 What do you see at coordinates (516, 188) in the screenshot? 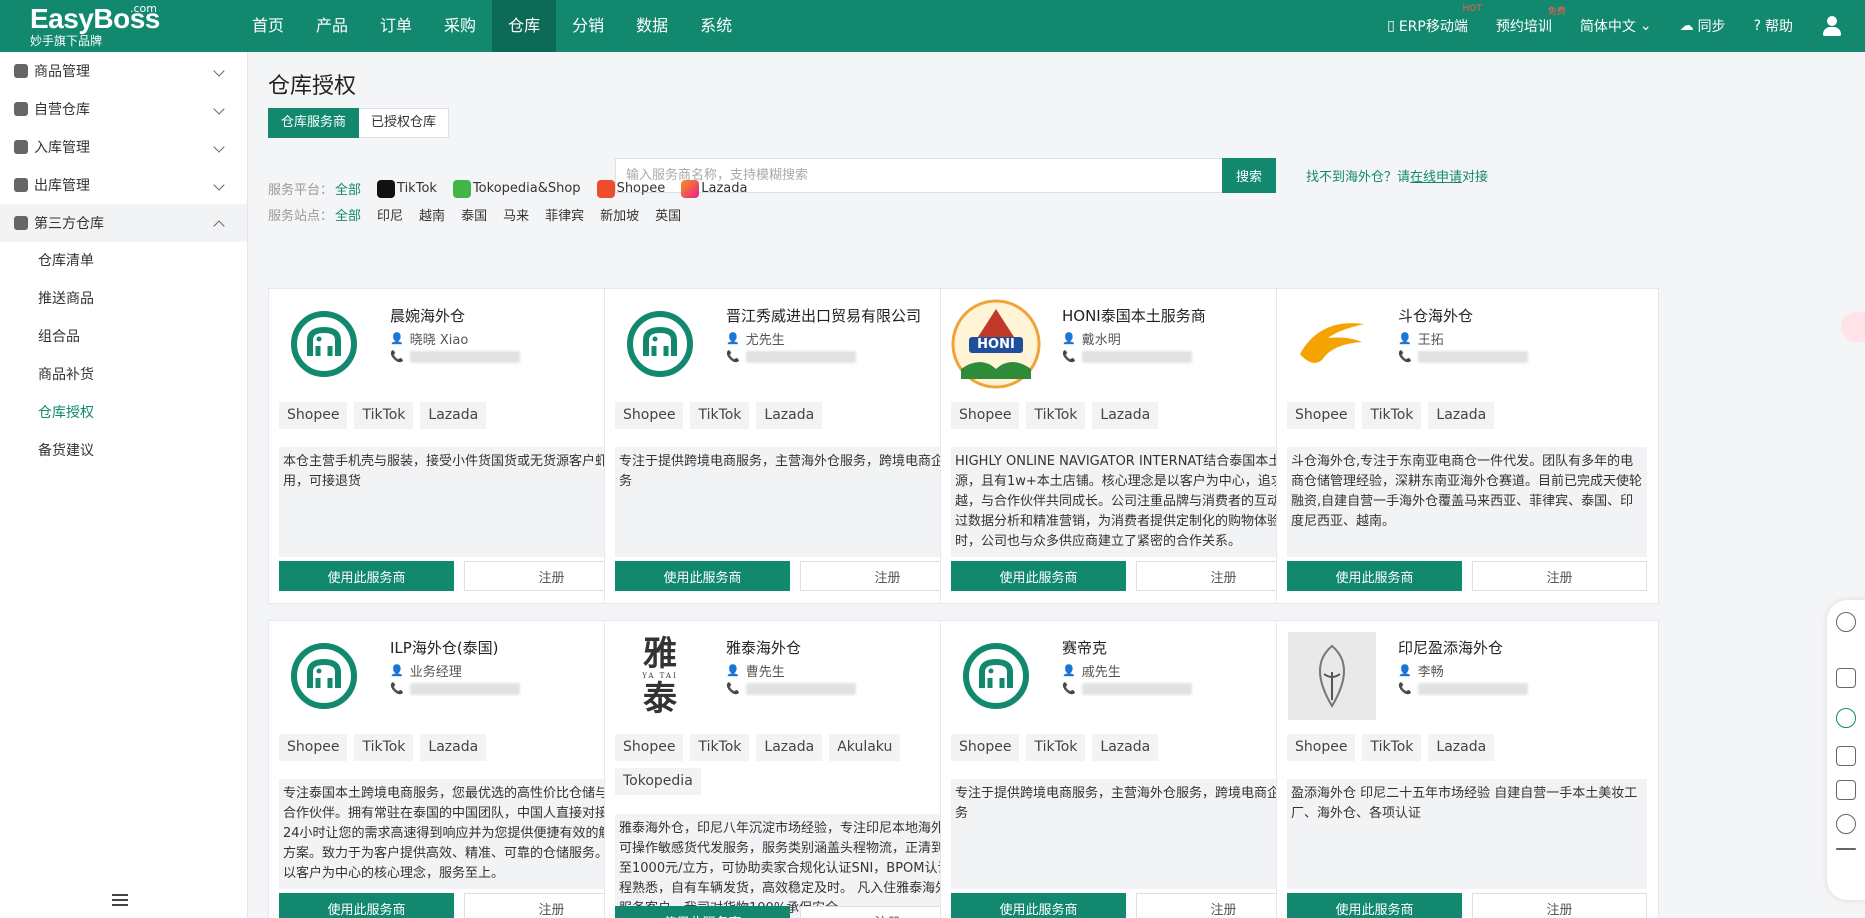
I see `platform-option-tokopedia: Tokopedia&Shop` at bounding box center [516, 188].